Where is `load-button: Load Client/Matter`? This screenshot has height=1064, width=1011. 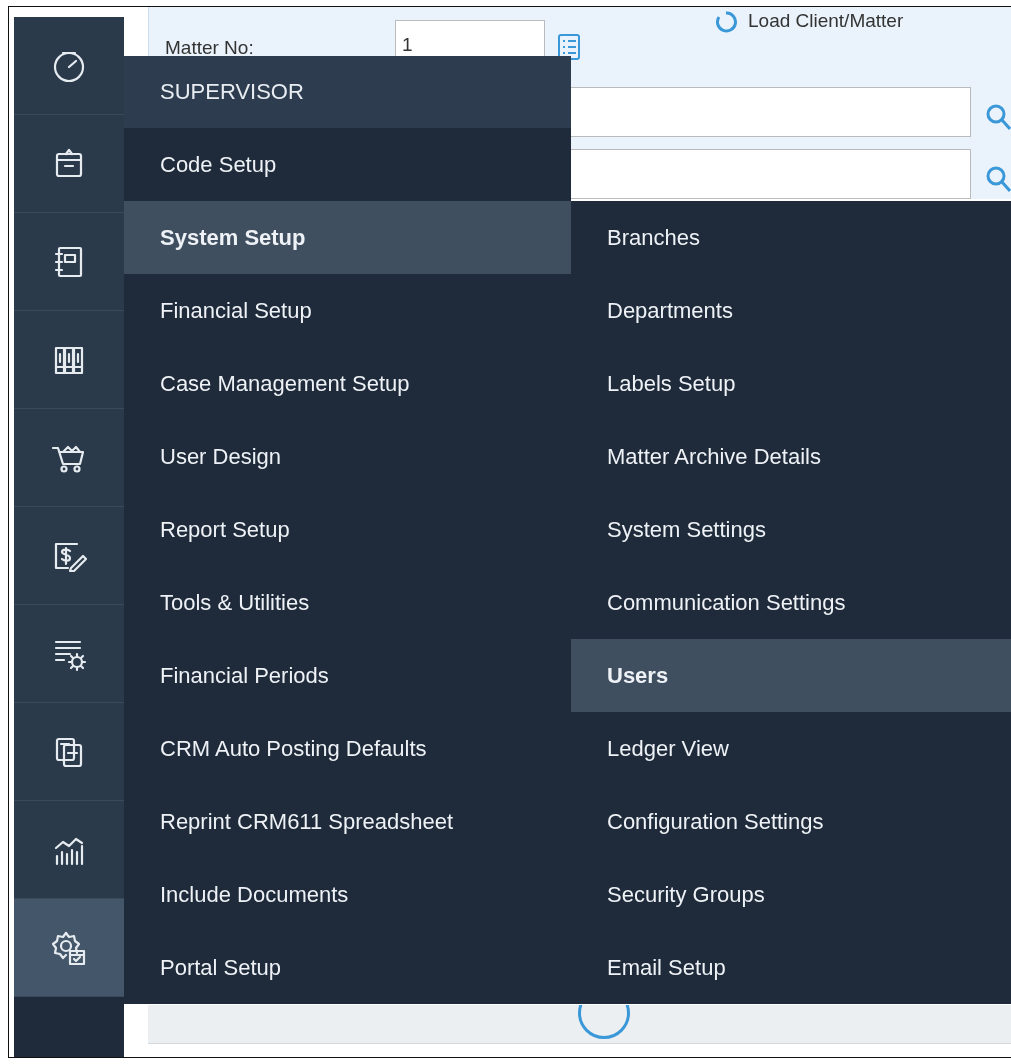
load-button: Load Client/Matter is located at coordinates (809, 21).